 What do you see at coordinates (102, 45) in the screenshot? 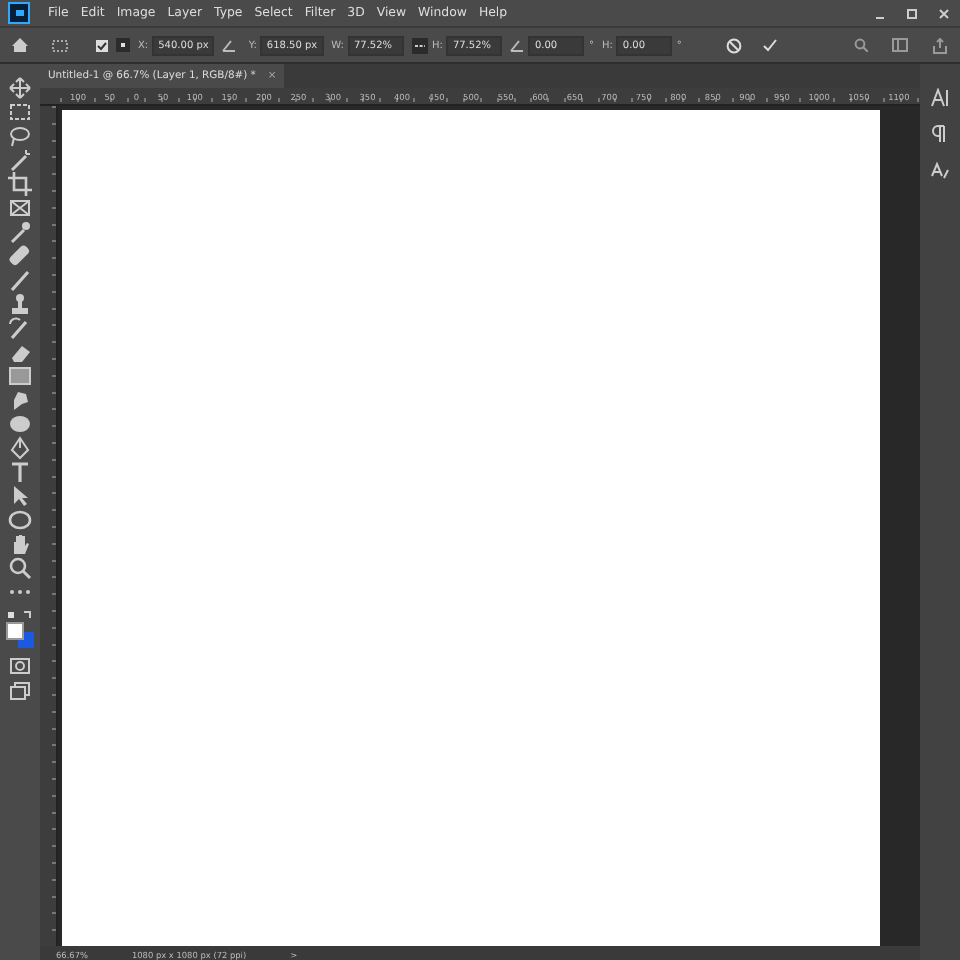
I see `checkbox-icon` at bounding box center [102, 45].